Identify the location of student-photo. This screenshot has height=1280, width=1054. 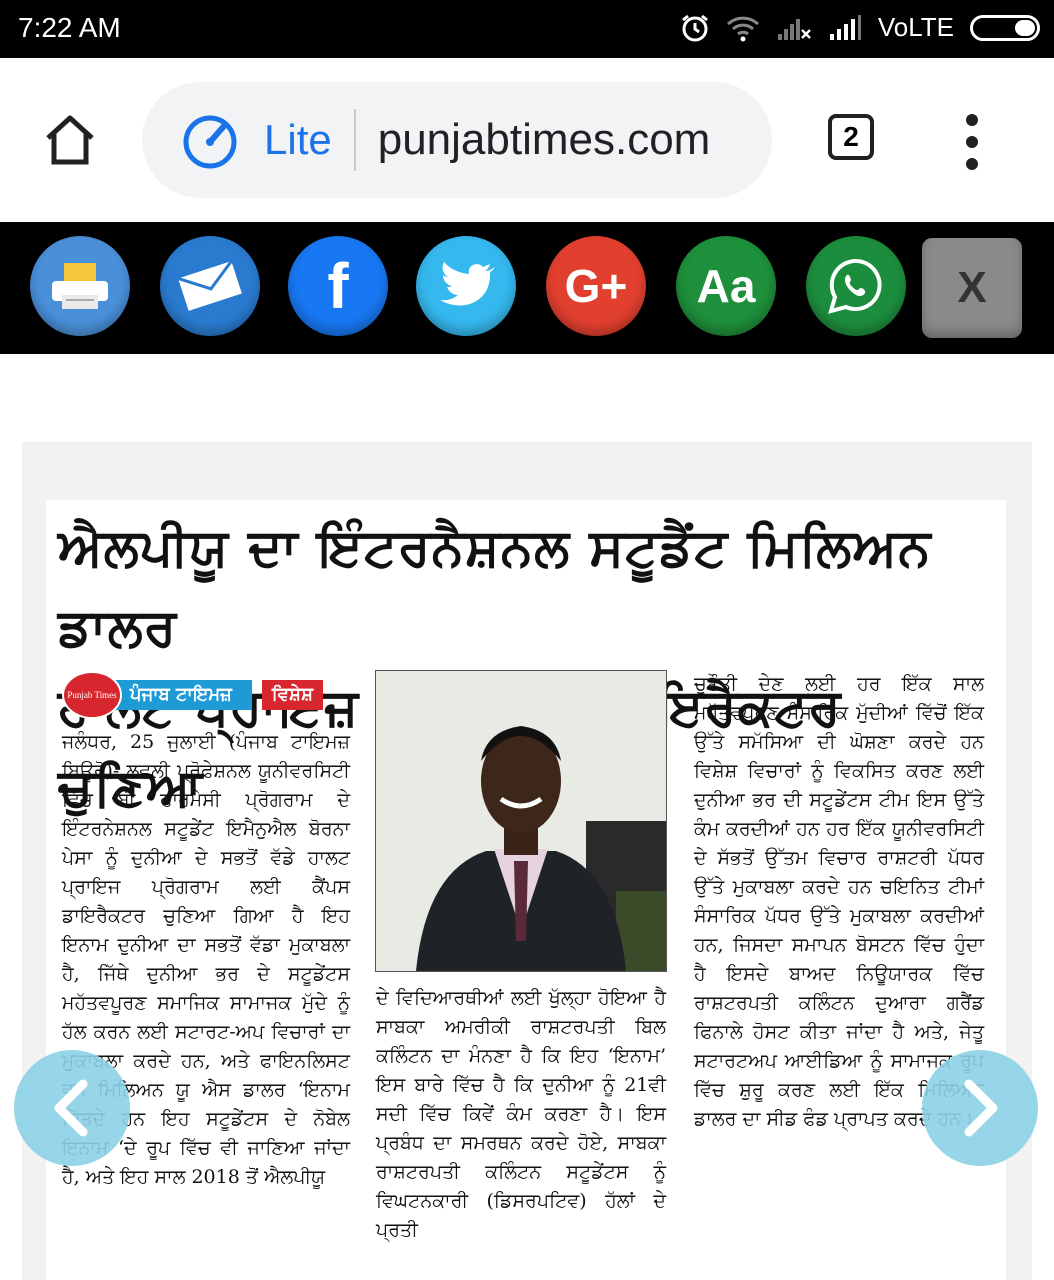
(521, 821).